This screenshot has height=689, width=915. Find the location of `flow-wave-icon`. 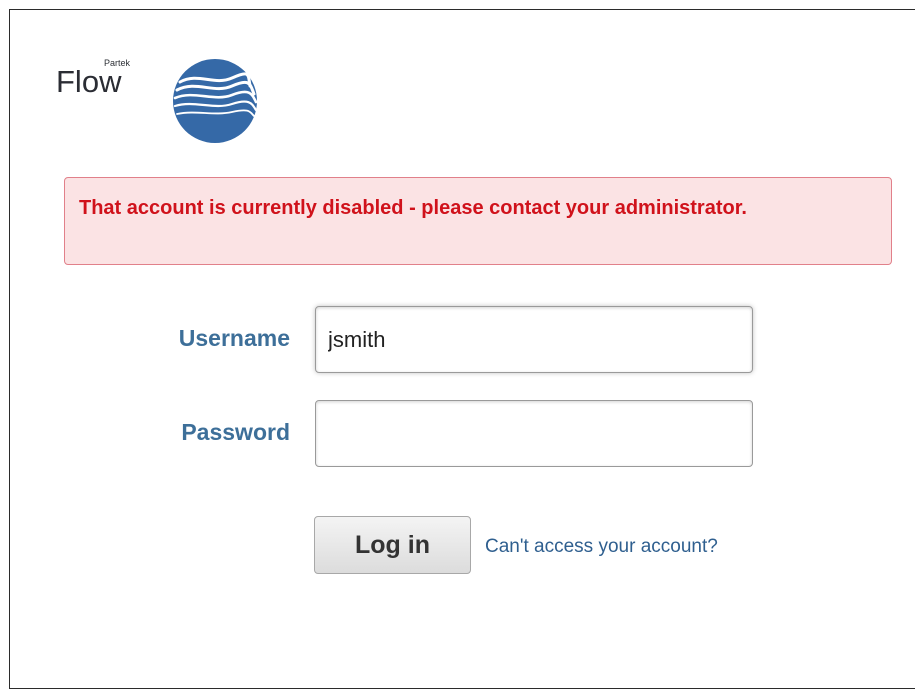

flow-wave-icon is located at coordinates (215, 101).